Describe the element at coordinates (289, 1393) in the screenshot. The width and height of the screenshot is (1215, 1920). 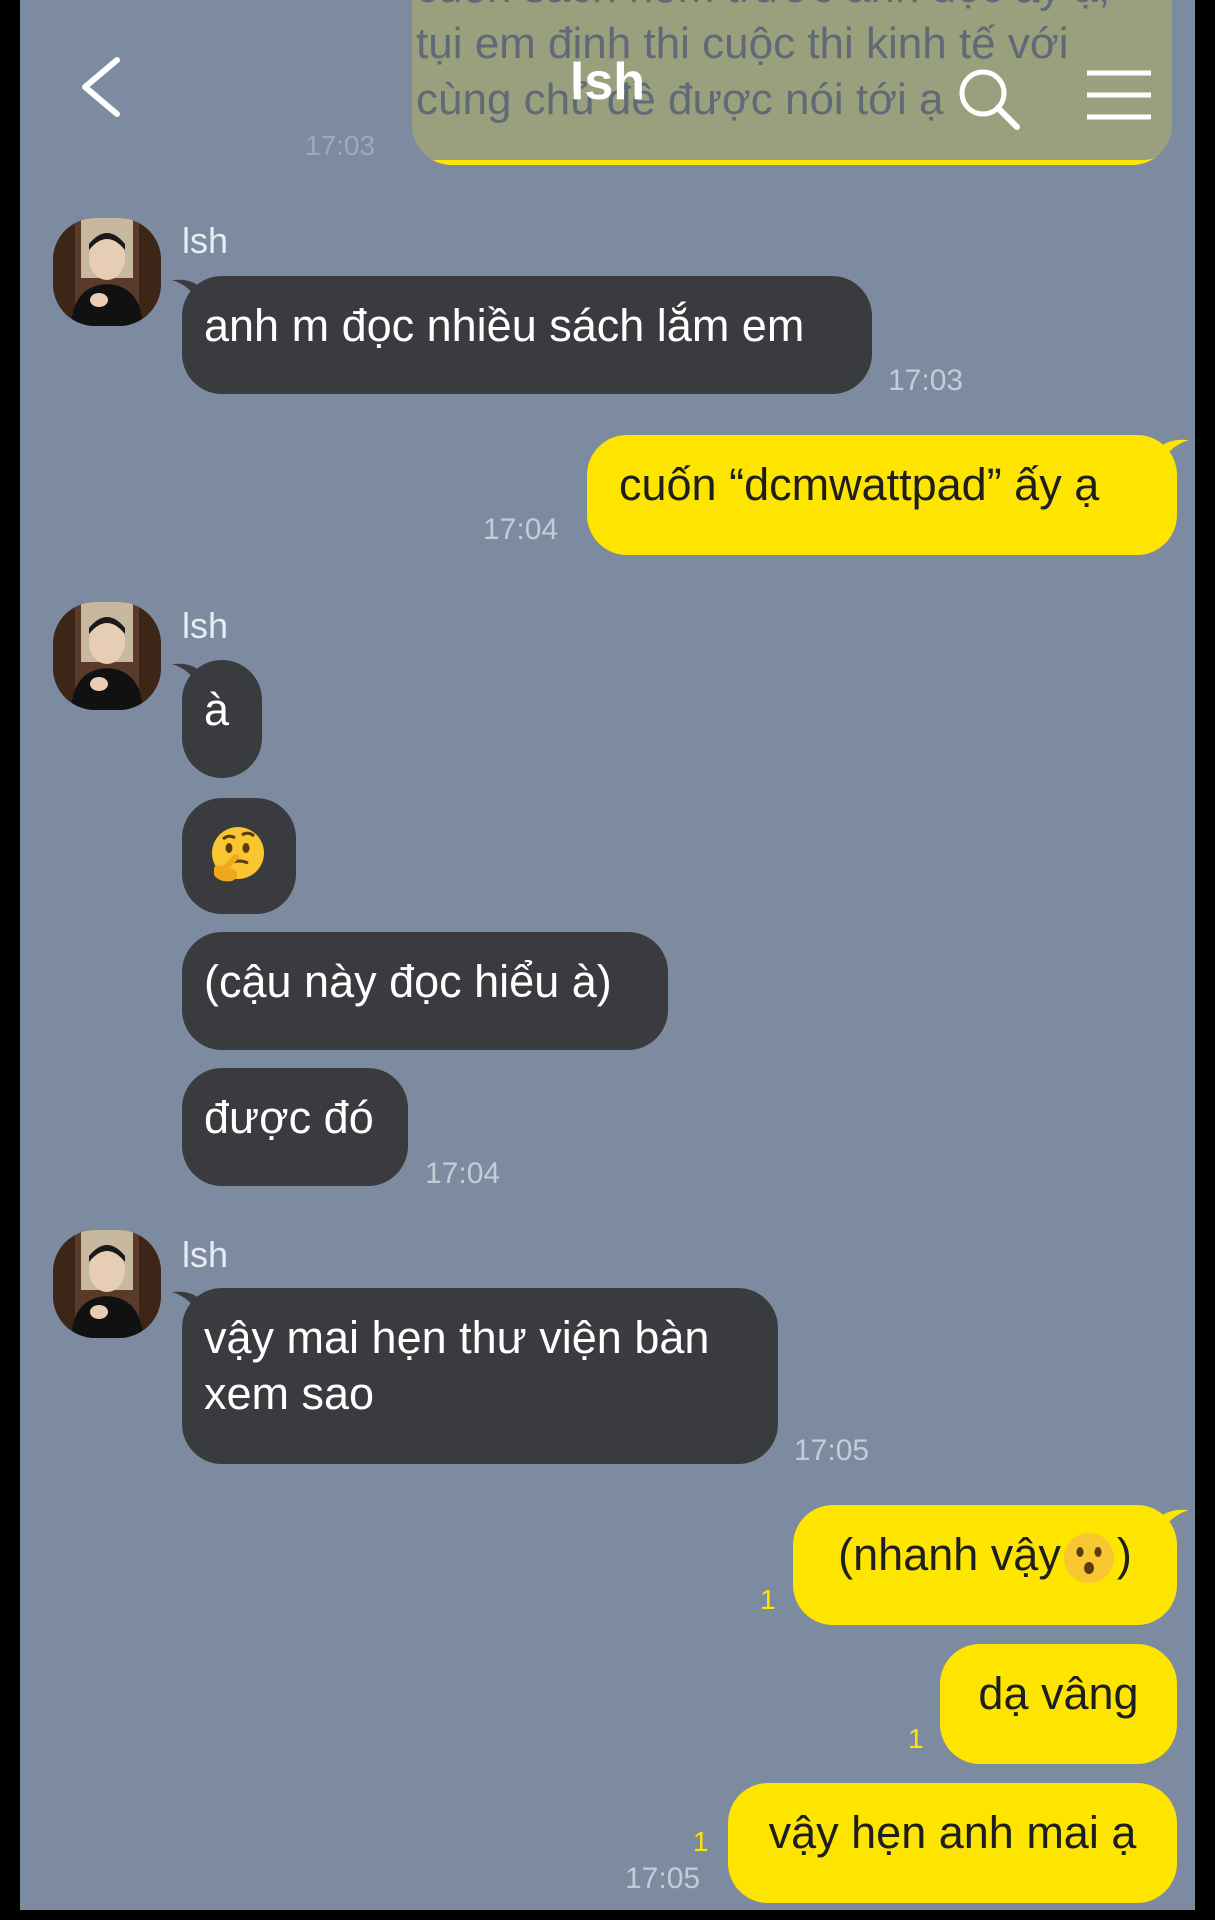
I see `message-text-line-2: xem sao` at that location.